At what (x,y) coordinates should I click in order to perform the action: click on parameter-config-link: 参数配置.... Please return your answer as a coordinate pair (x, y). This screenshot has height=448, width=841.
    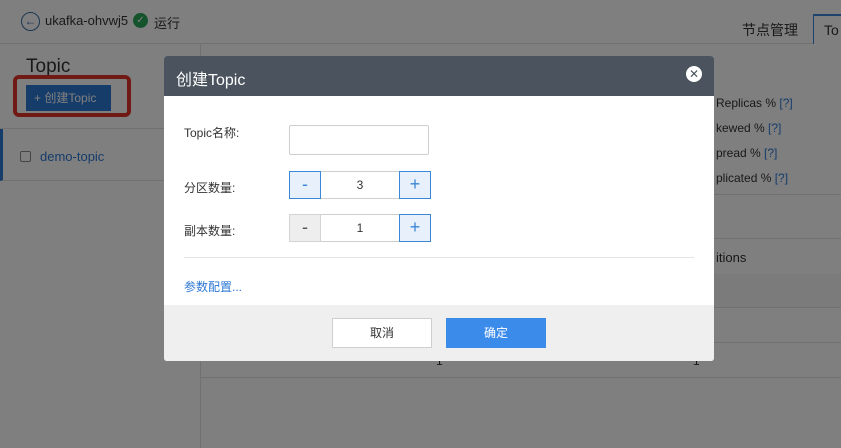
    Looking at the image, I should click on (213, 286).